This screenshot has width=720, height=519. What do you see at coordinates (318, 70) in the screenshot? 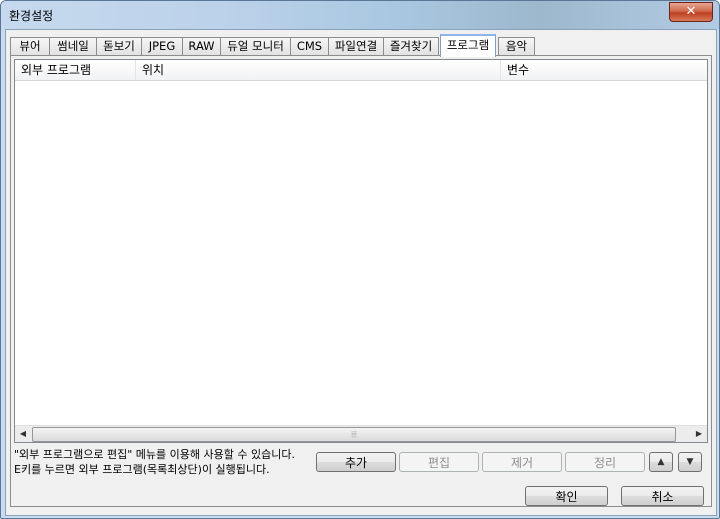
I see `column-header-location: 위치` at bounding box center [318, 70].